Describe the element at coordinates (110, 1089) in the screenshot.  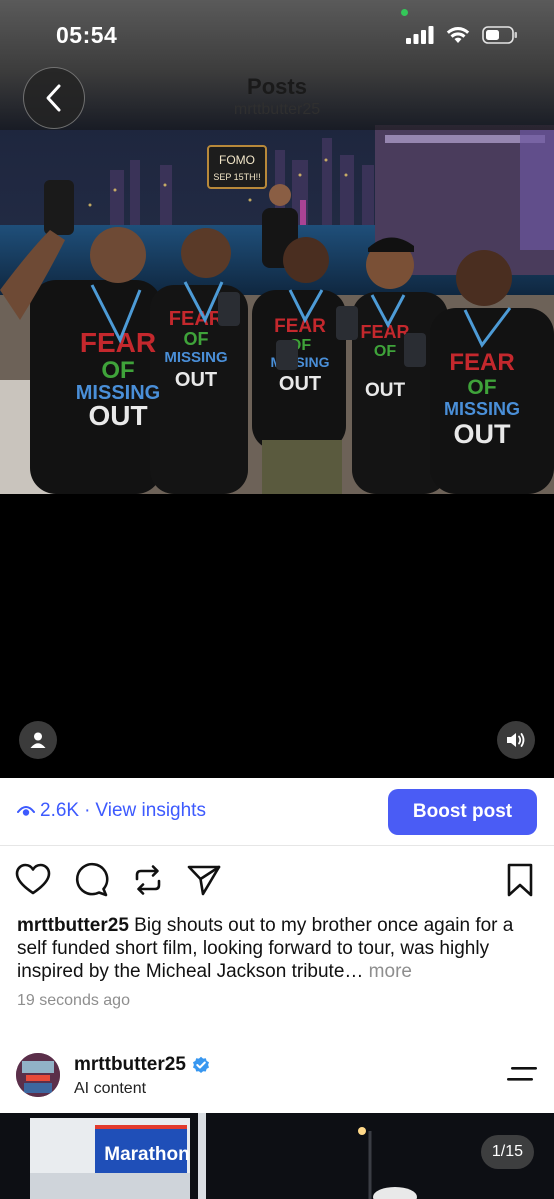
I see `ai-content-label: AI content` at that location.